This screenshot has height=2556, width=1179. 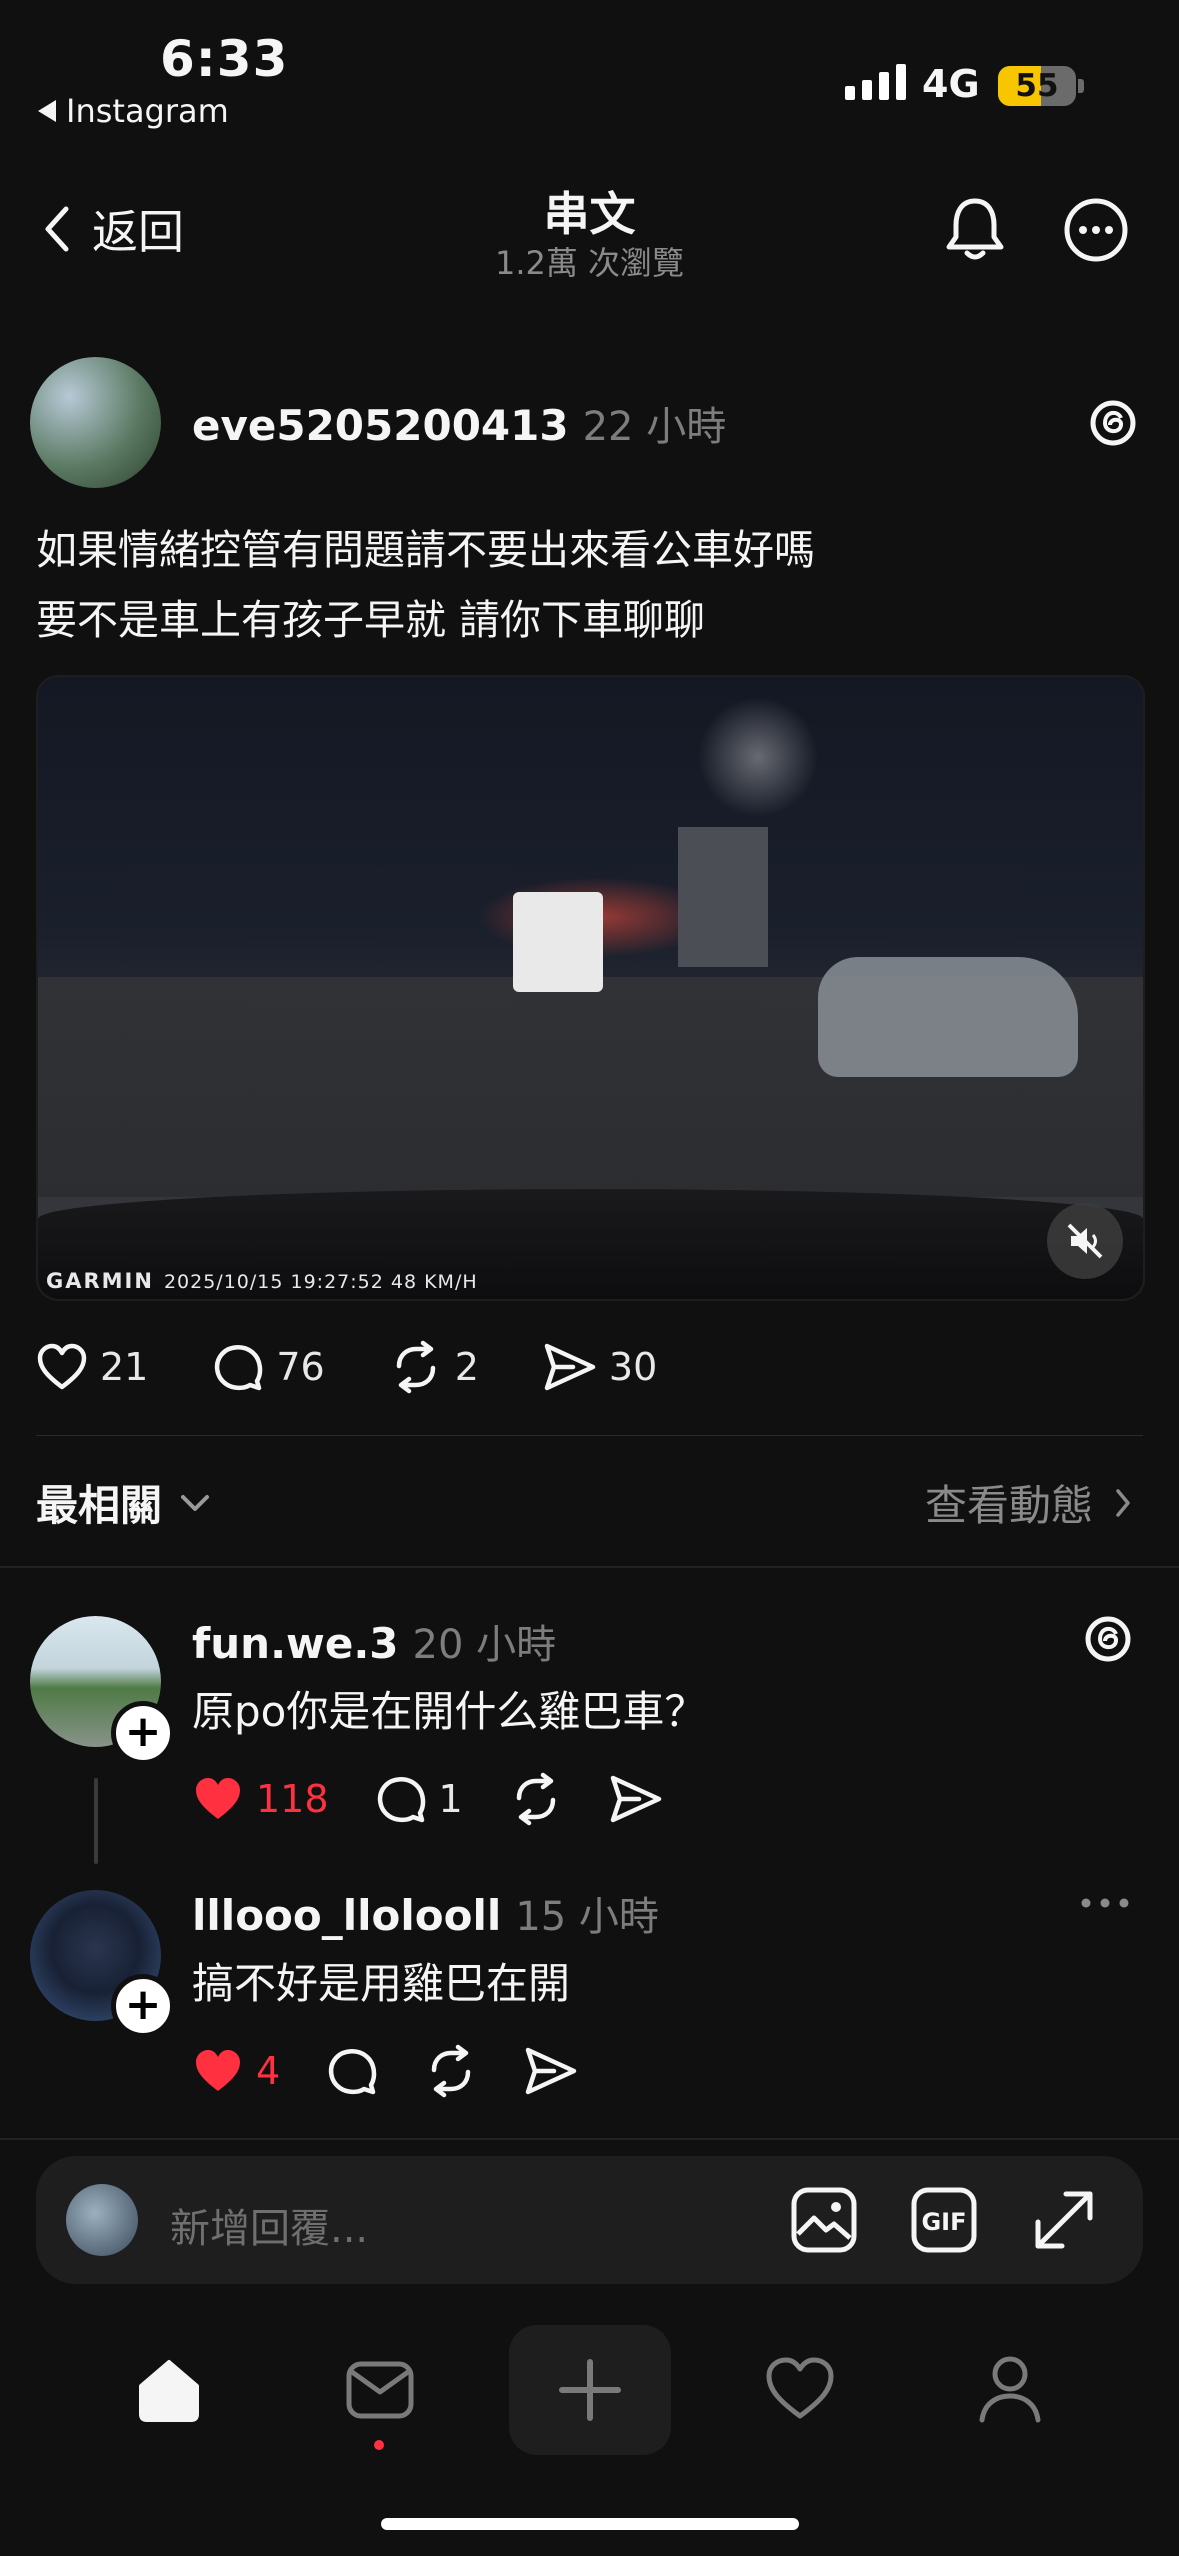 I want to click on post-username: eve5205200413, so click(x=380, y=425).